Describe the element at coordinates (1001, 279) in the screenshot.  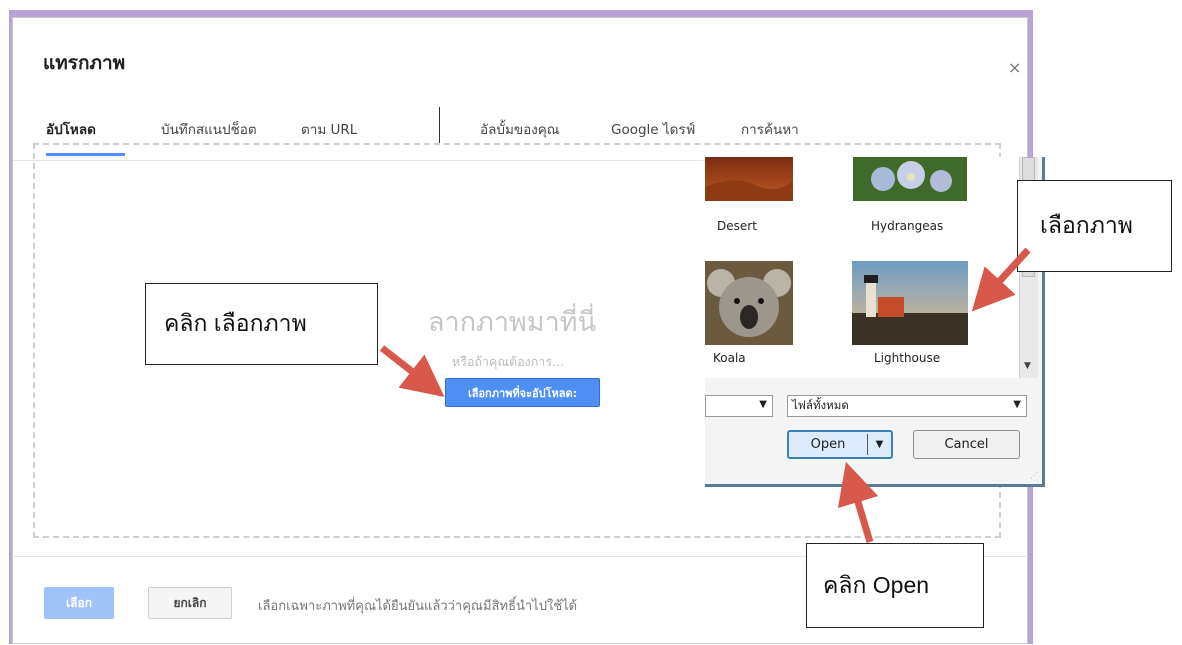
I see `arrow-to-lighthouse` at that location.